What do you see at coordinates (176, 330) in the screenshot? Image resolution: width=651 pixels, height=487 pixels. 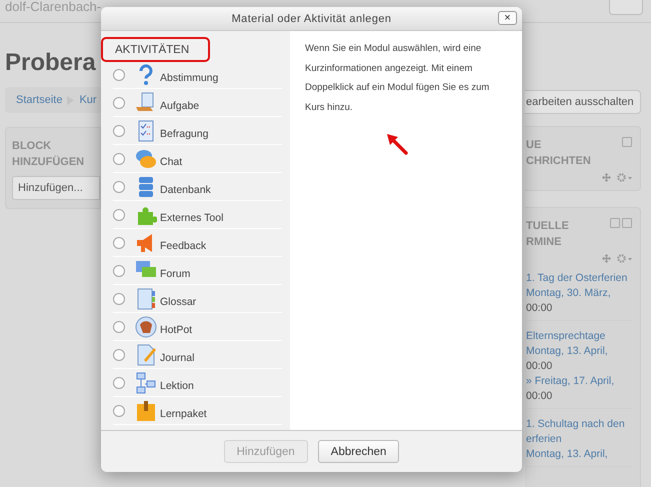 I see `module-label: HotPot` at bounding box center [176, 330].